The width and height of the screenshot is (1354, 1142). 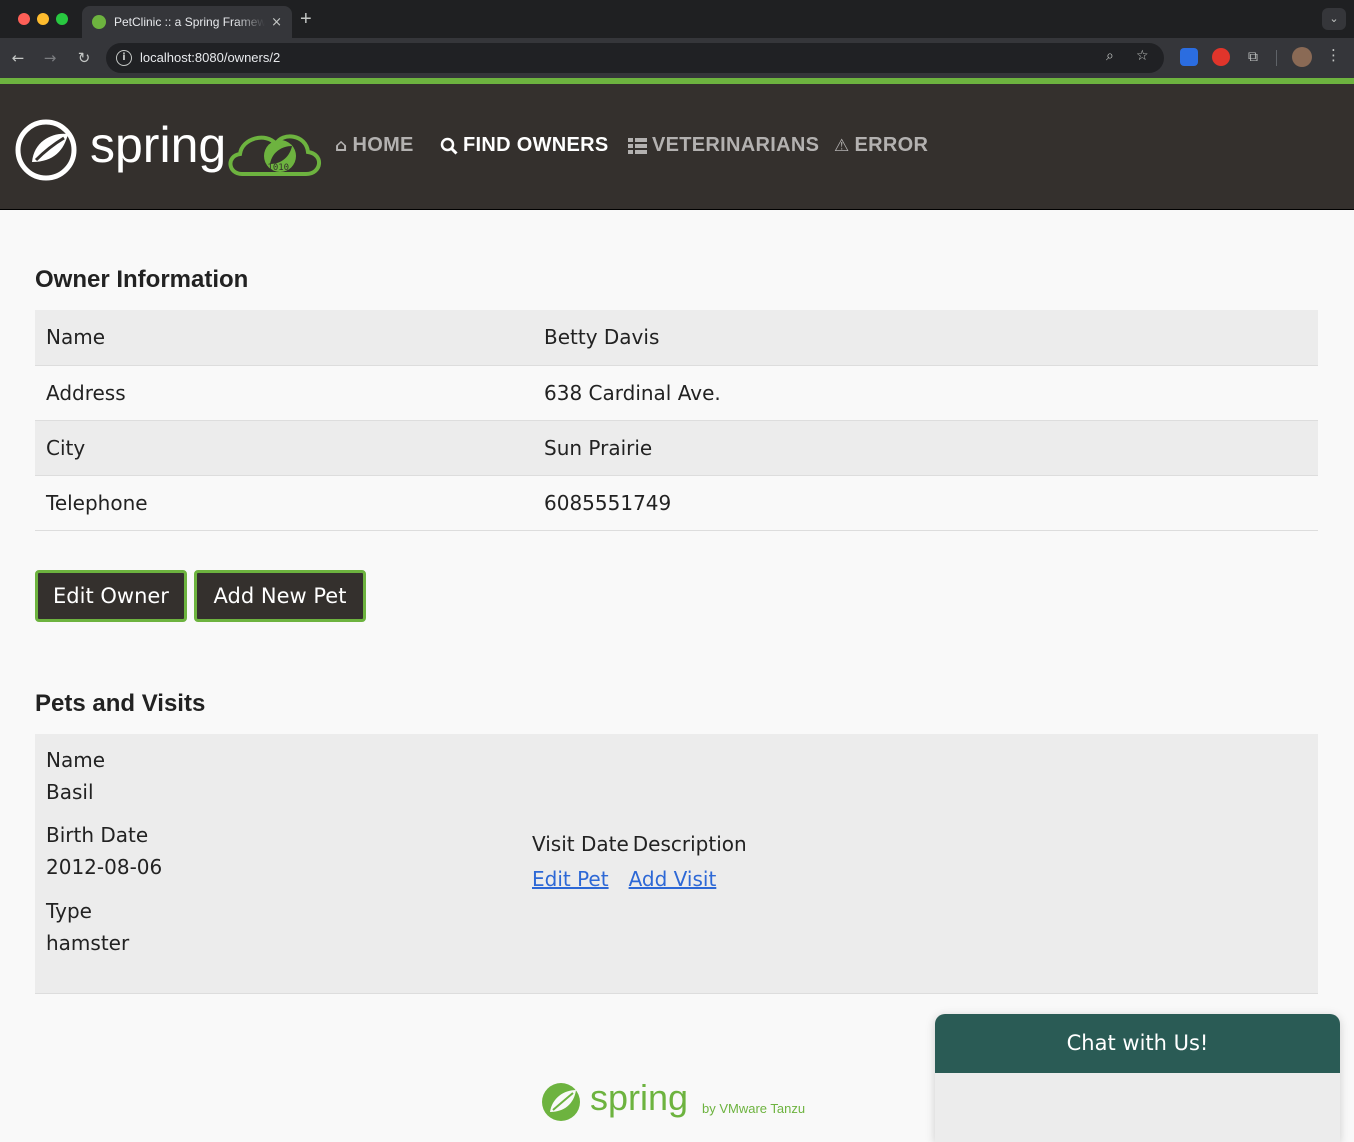 What do you see at coordinates (284, 503) in the screenshot?
I see `owner-telephone-label: Telephone` at bounding box center [284, 503].